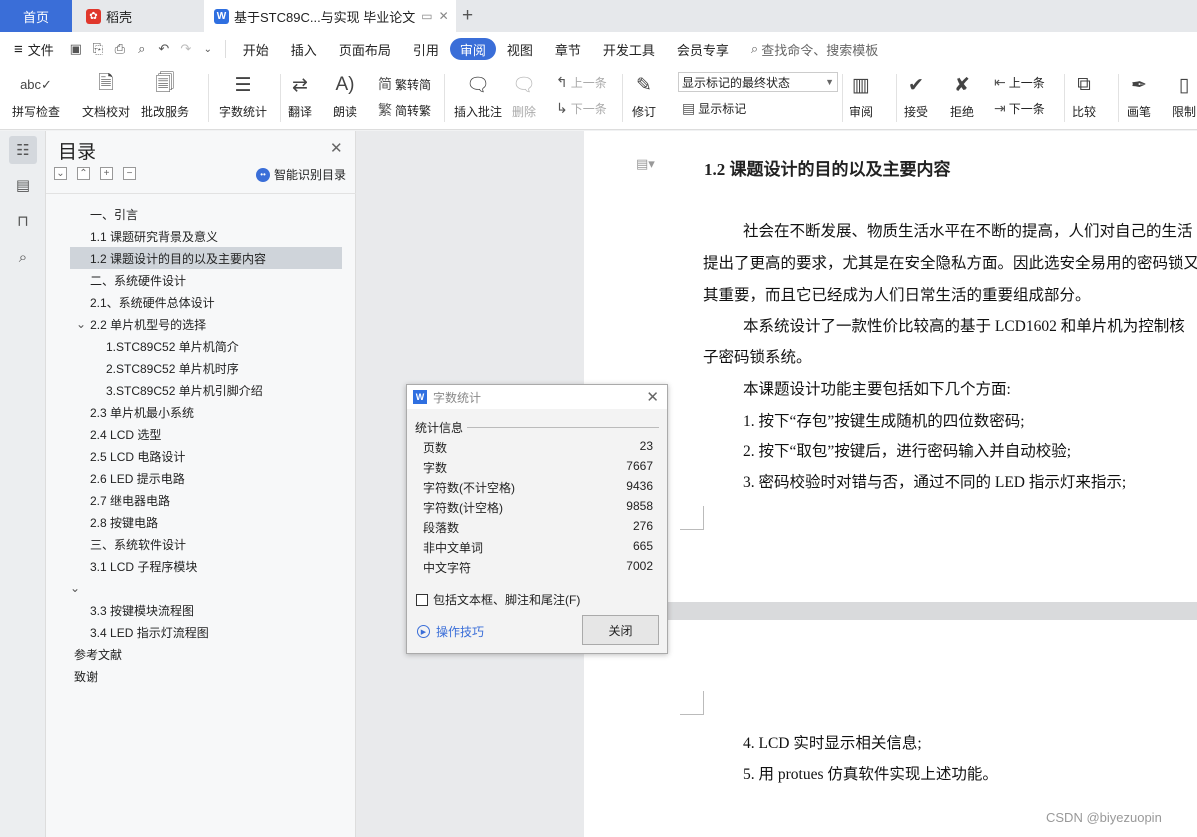 The image size is (1197, 837). I want to click on monitor-icon: ▭, so click(426, 16).